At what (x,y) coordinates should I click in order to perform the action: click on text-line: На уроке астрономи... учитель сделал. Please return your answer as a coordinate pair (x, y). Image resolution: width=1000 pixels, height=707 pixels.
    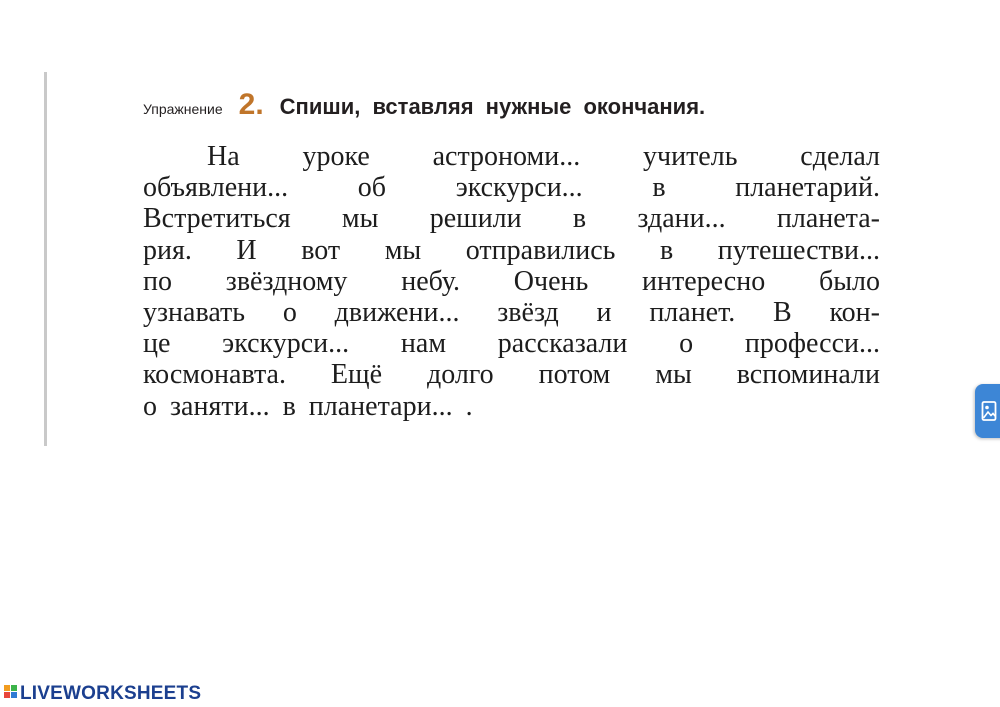
    Looking at the image, I should click on (543, 156).